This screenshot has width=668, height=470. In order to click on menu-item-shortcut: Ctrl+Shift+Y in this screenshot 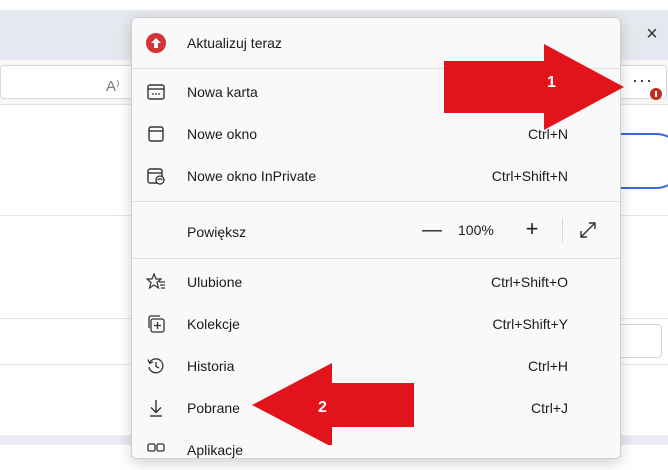, I will do `click(530, 324)`.